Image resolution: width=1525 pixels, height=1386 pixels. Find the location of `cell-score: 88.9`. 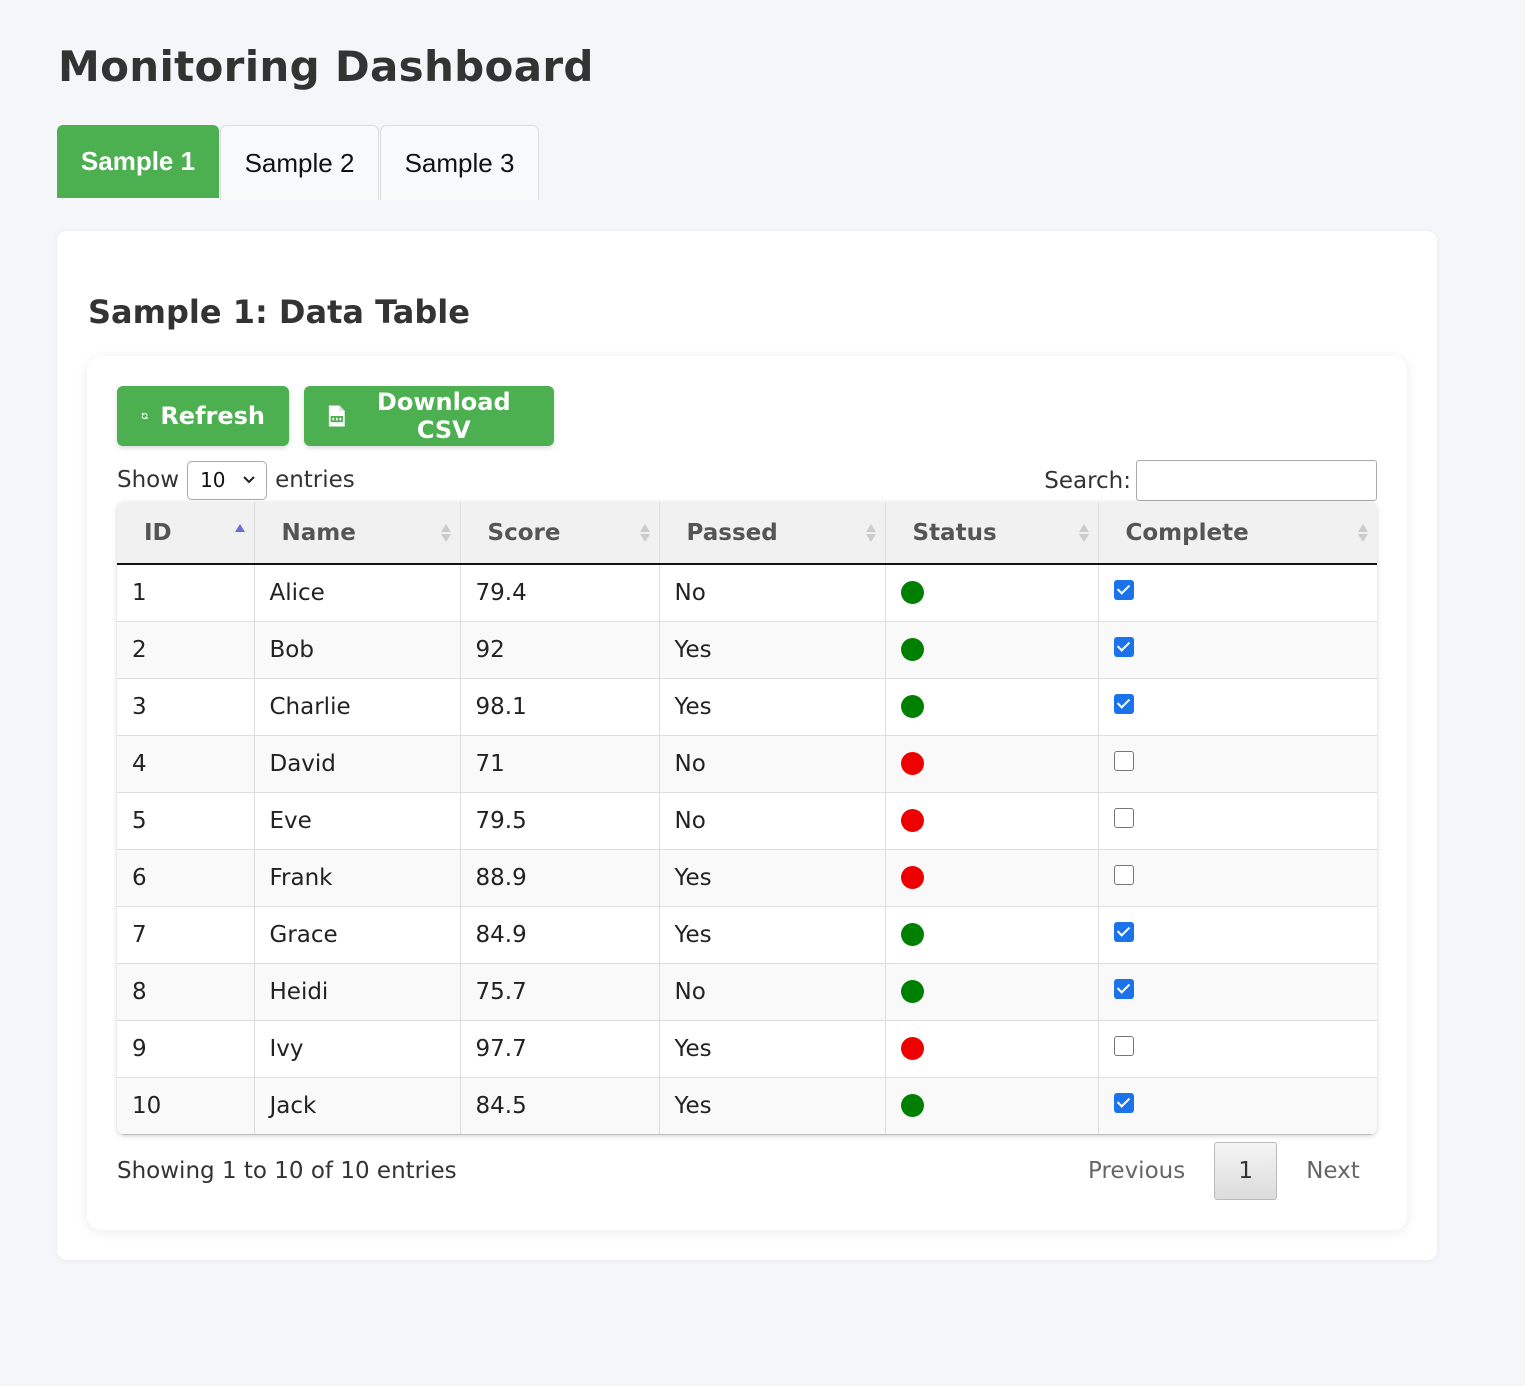

cell-score: 88.9 is located at coordinates (560, 878).